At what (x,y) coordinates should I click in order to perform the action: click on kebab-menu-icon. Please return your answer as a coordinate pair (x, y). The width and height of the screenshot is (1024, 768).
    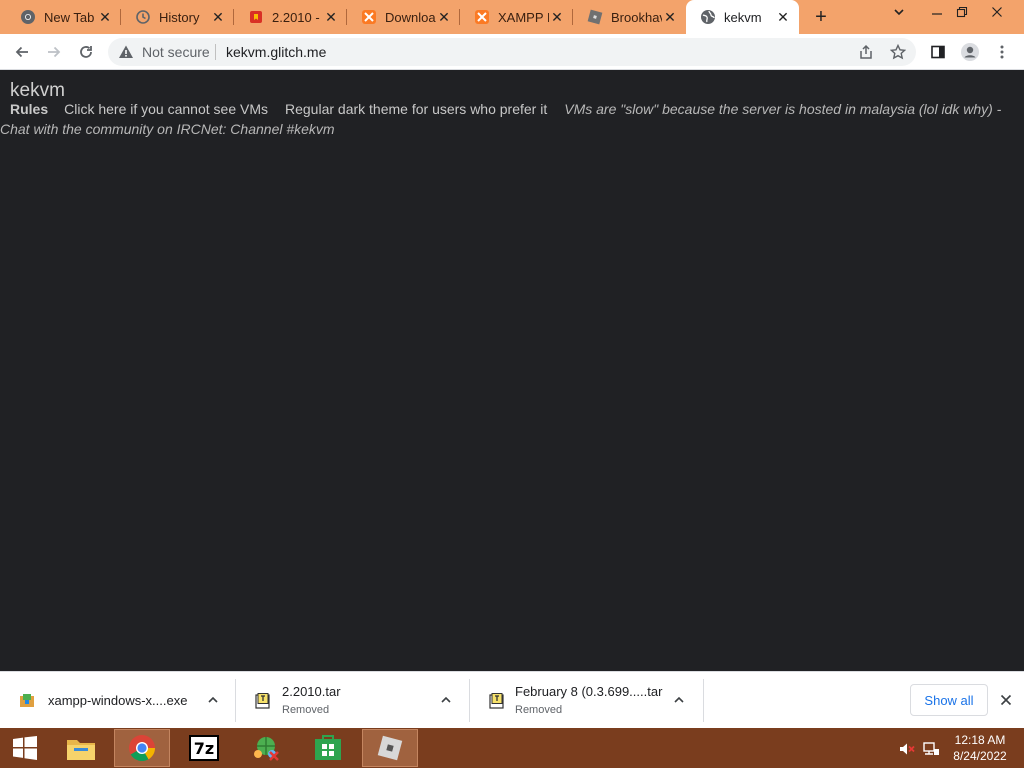
    Looking at the image, I should click on (1002, 52).